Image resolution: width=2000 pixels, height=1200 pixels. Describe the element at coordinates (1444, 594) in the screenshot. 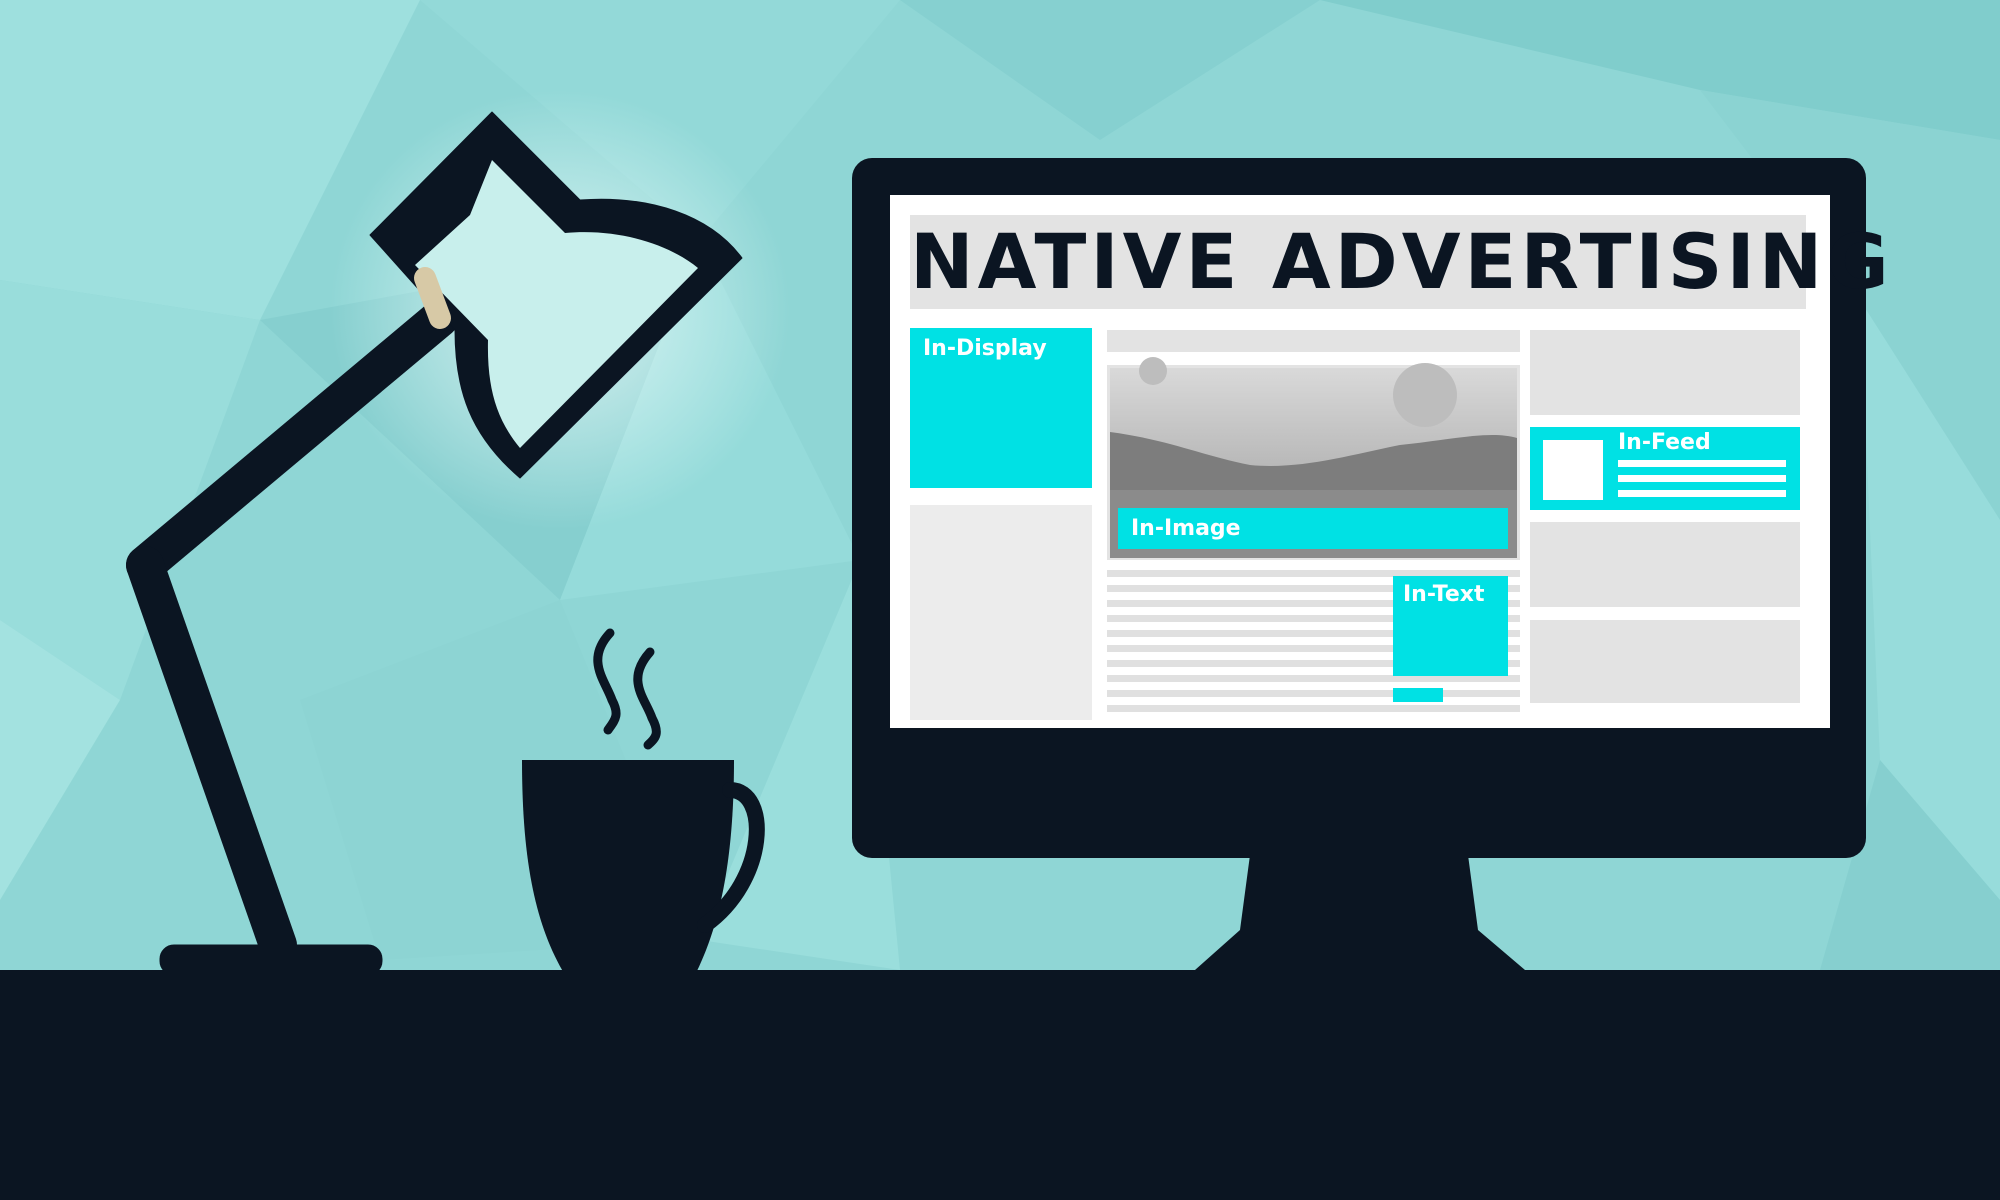

I see `label-in-text: In-Text` at that location.